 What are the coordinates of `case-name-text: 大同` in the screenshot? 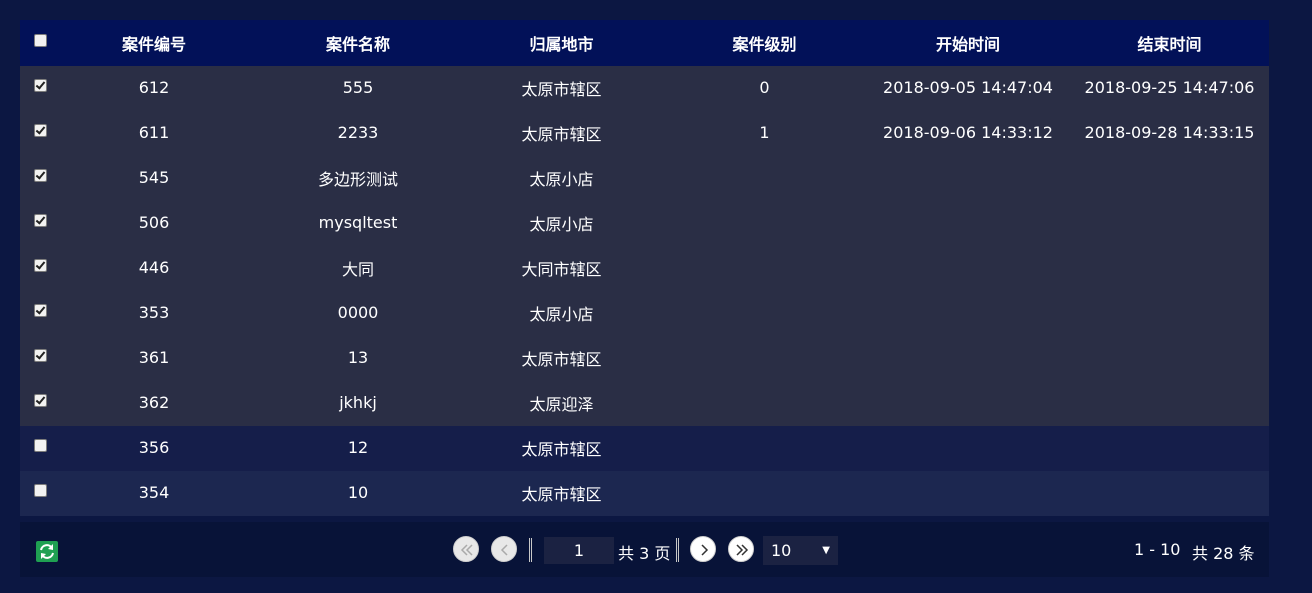 It's located at (357, 269).